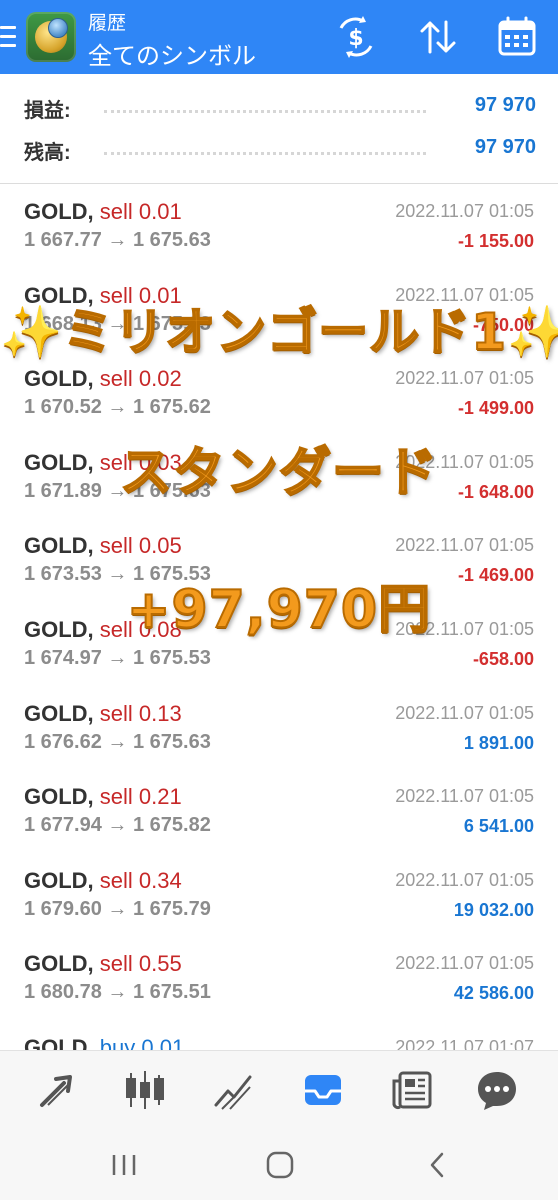 The width and height of the screenshot is (558, 1200). I want to click on summary-panel: 損益: 97 970 残高: 97 970, so click(279, 128).